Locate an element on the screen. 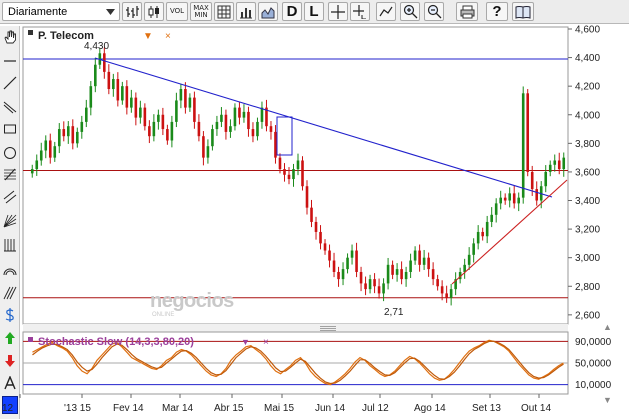  stochastic-tick-label: 50,0000 is located at coordinates (593, 364).